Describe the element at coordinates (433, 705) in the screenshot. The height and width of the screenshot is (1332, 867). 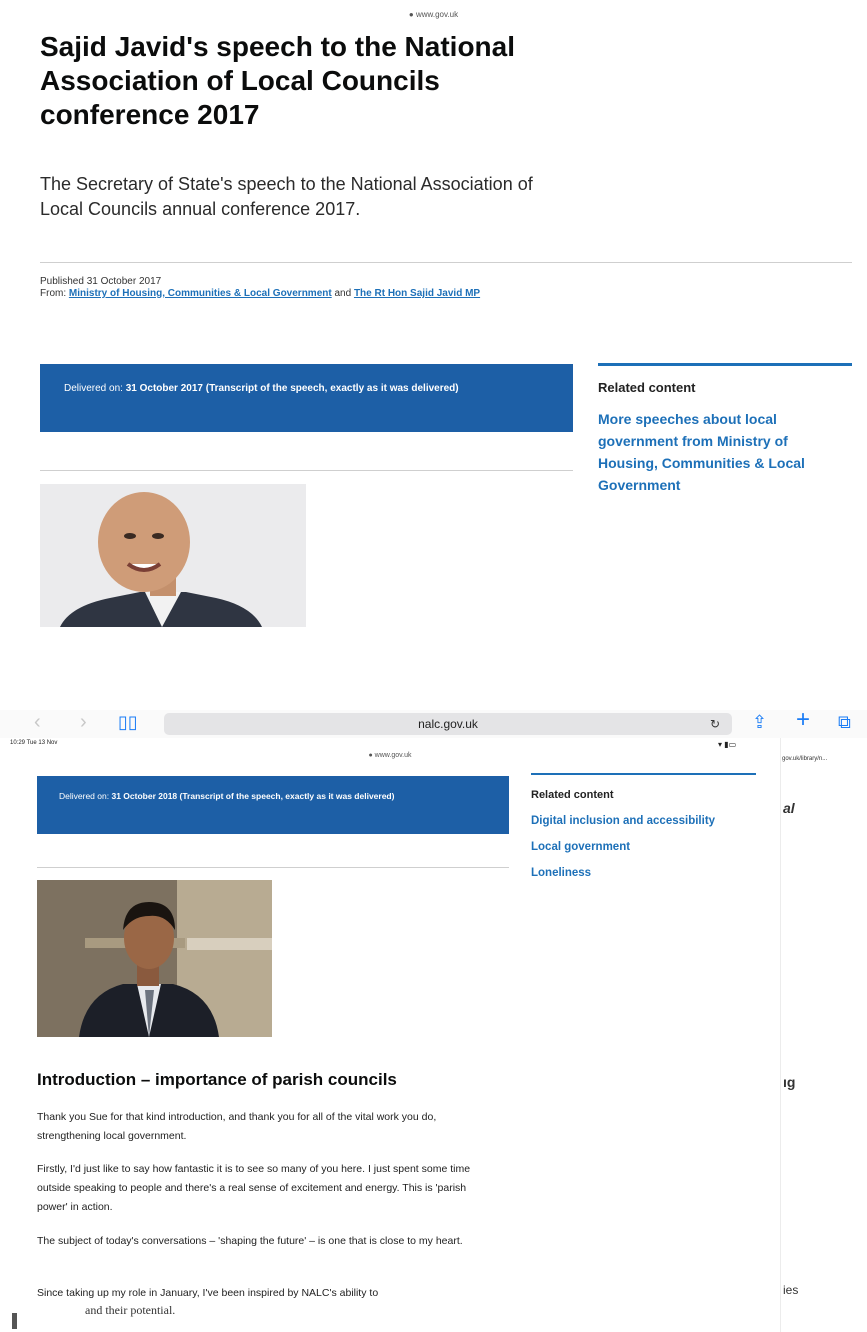
I see `ios-status-bar` at that location.